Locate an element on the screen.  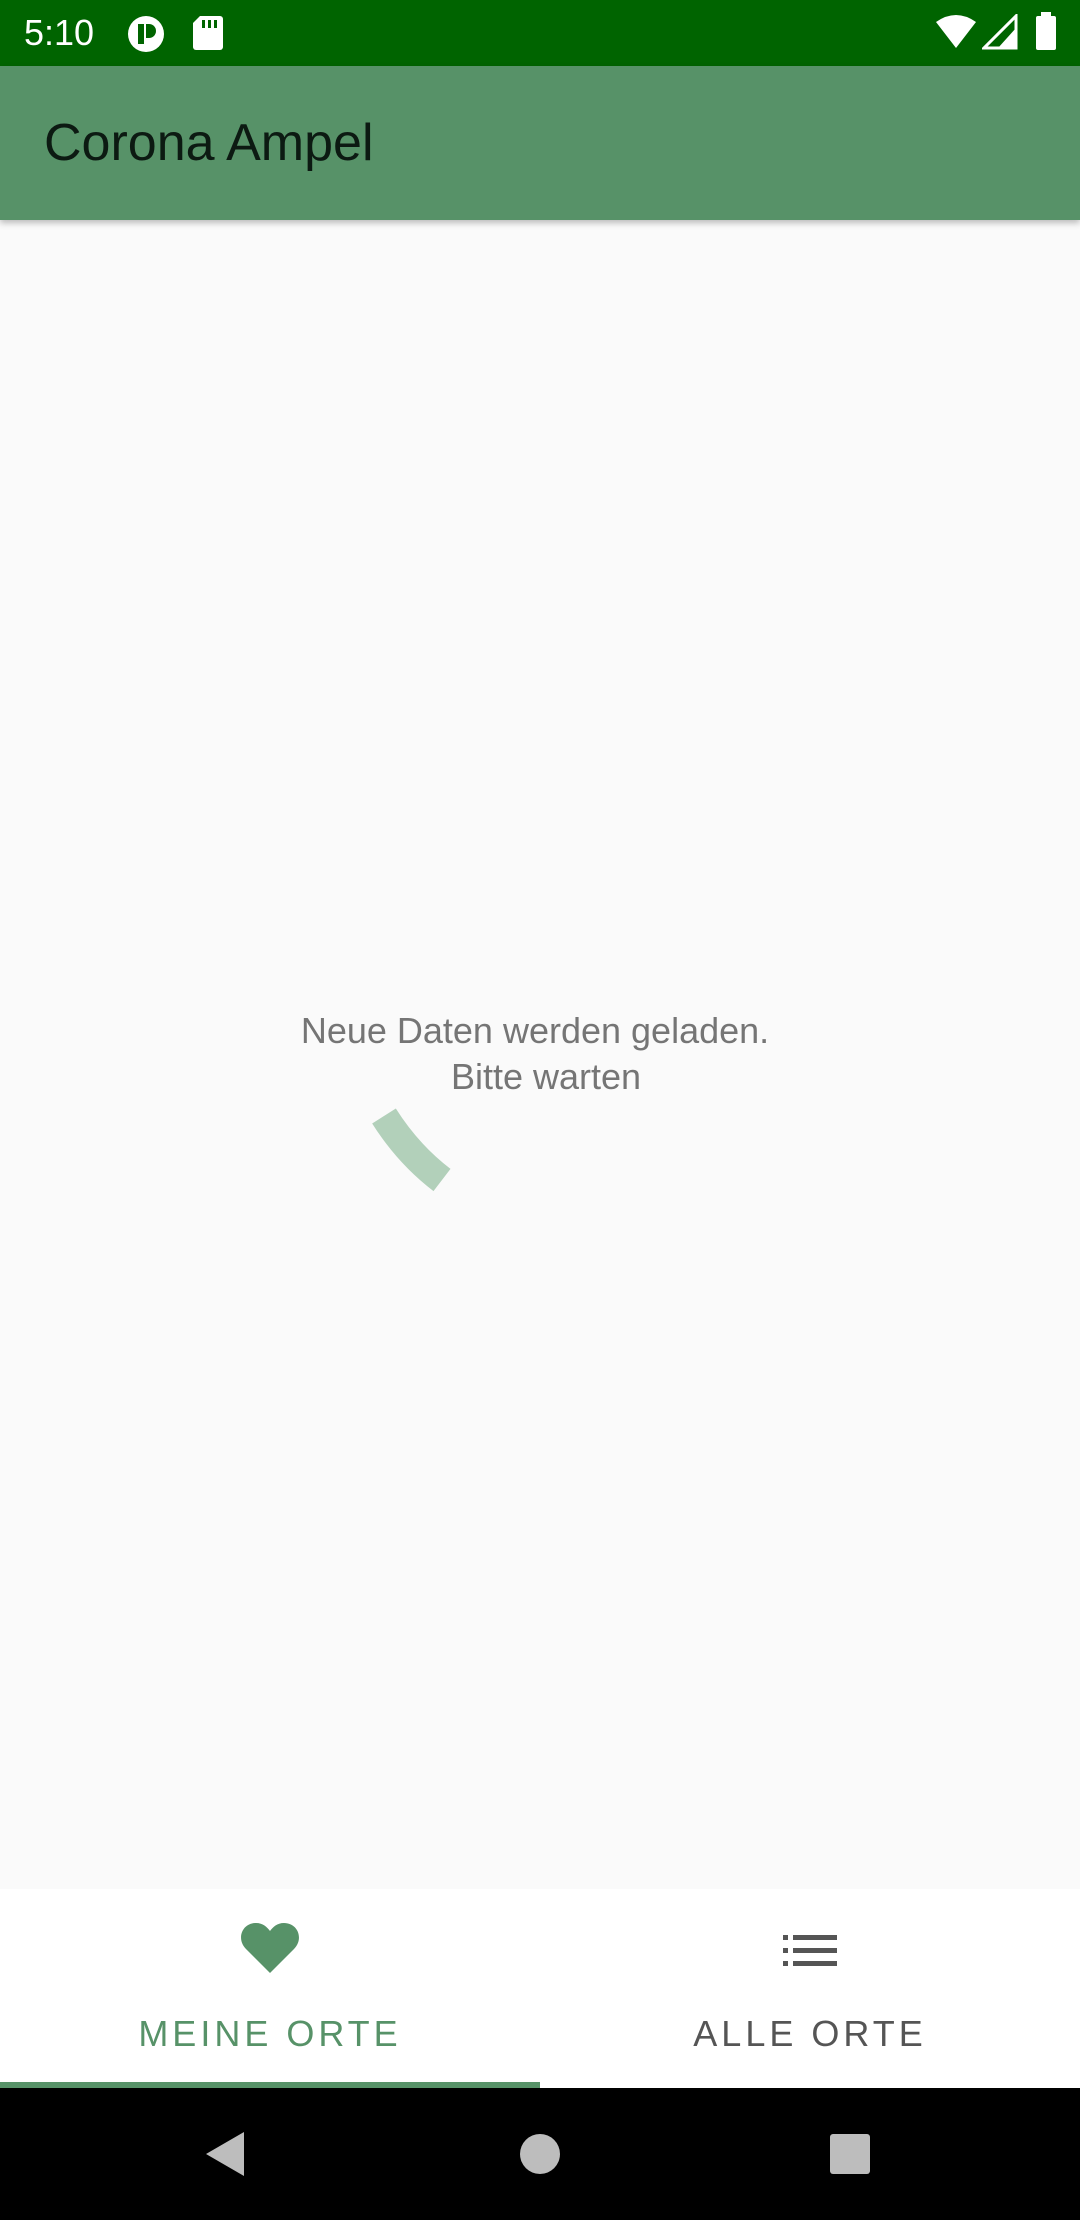
app-title: Corona Ampel is located at coordinates (209, 143).